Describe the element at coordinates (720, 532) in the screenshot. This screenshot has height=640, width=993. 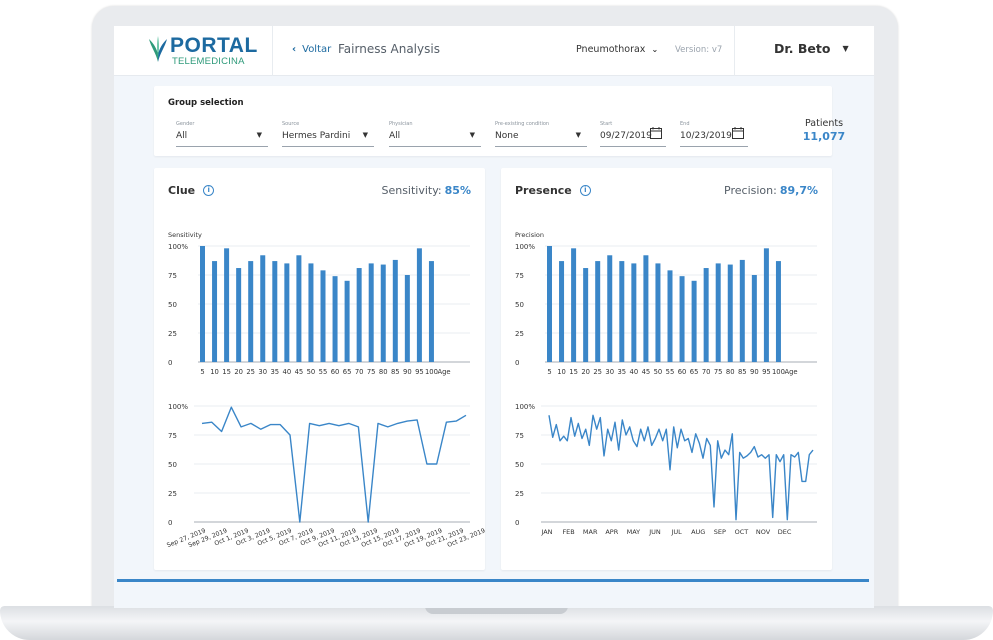
I see `x-tick-label: SEP` at that location.